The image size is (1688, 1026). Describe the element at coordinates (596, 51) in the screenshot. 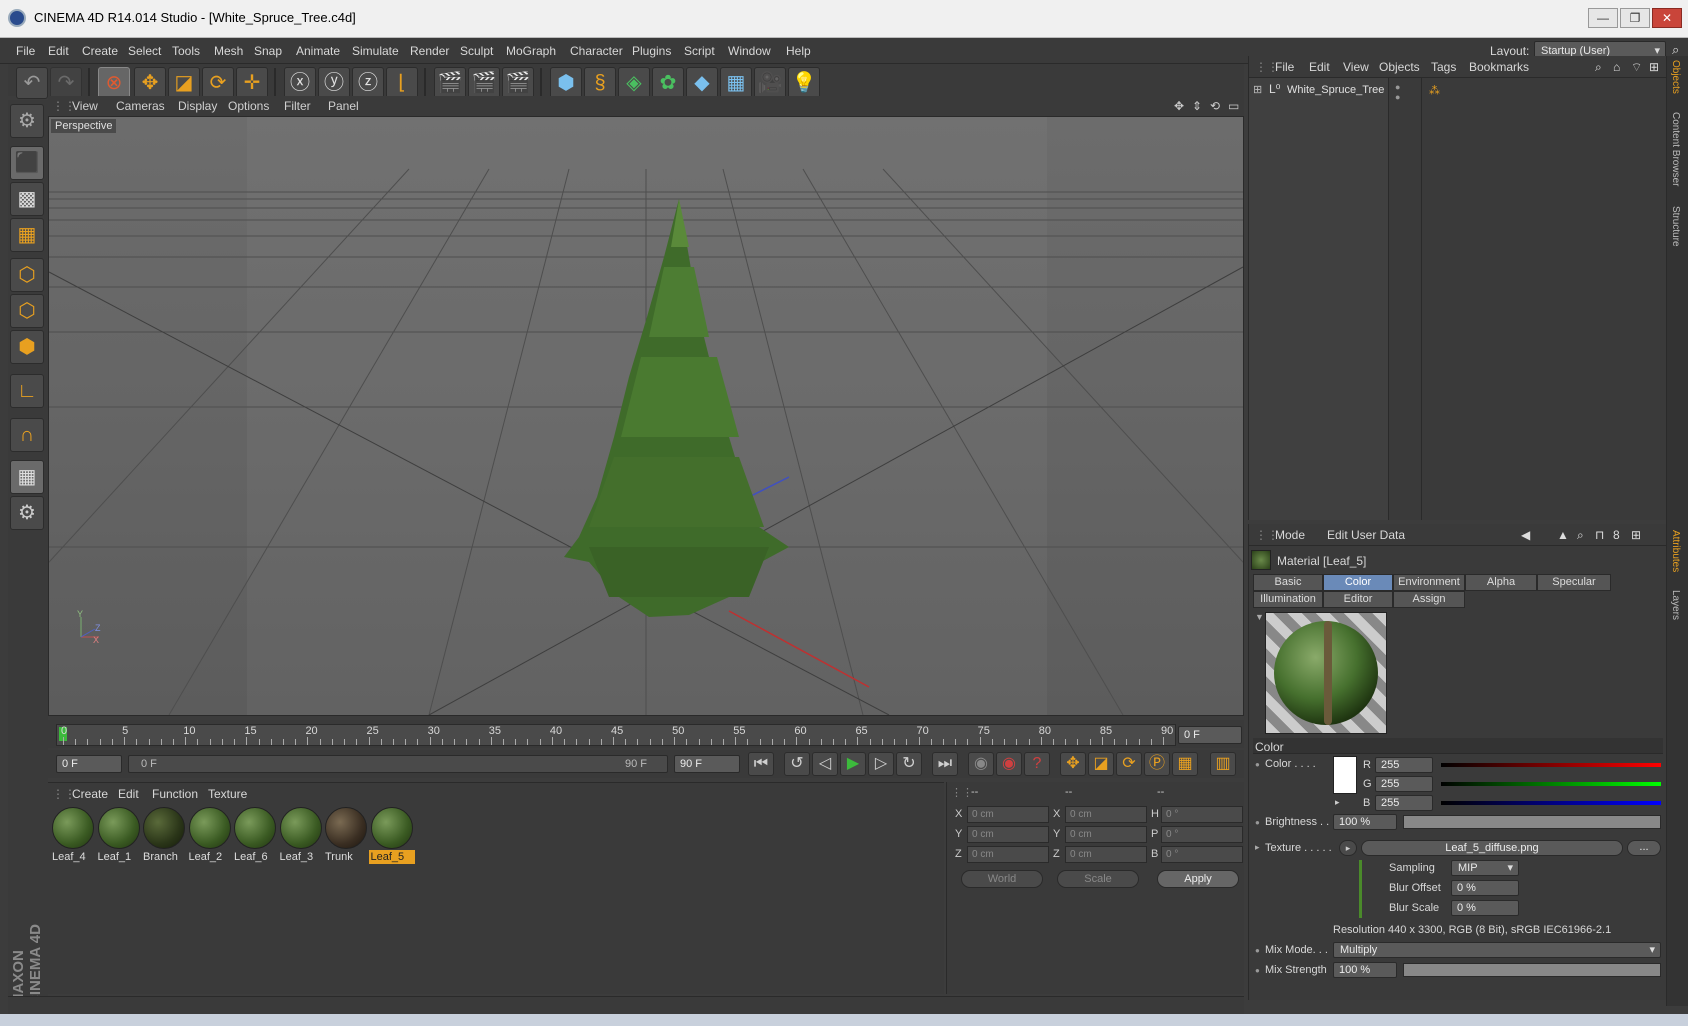

I see `menu-character: Character` at that location.